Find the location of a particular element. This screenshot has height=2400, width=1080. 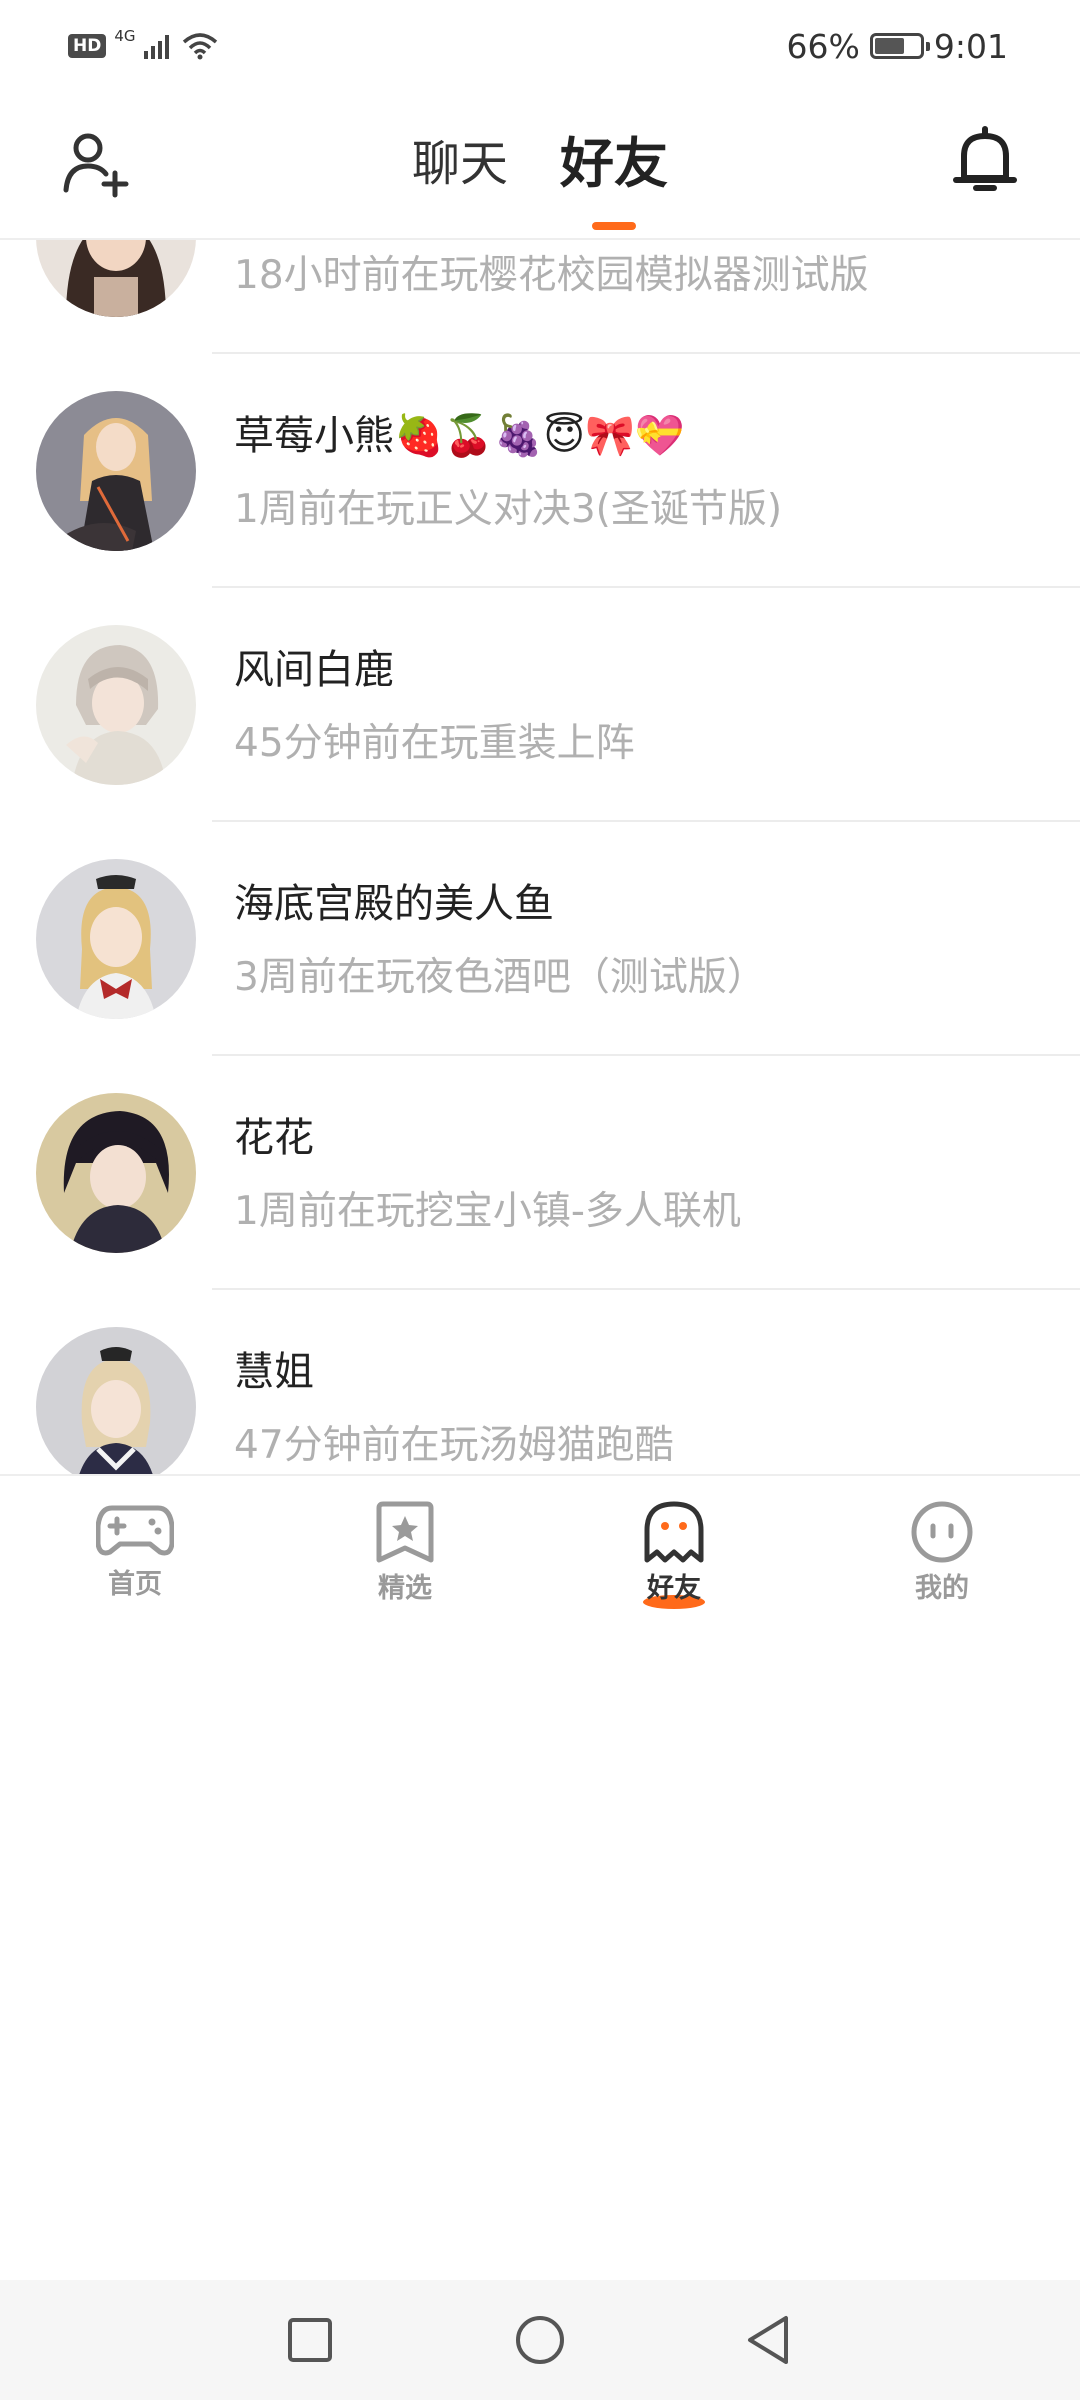

home-circle-icon is located at coordinates (540, 2340).